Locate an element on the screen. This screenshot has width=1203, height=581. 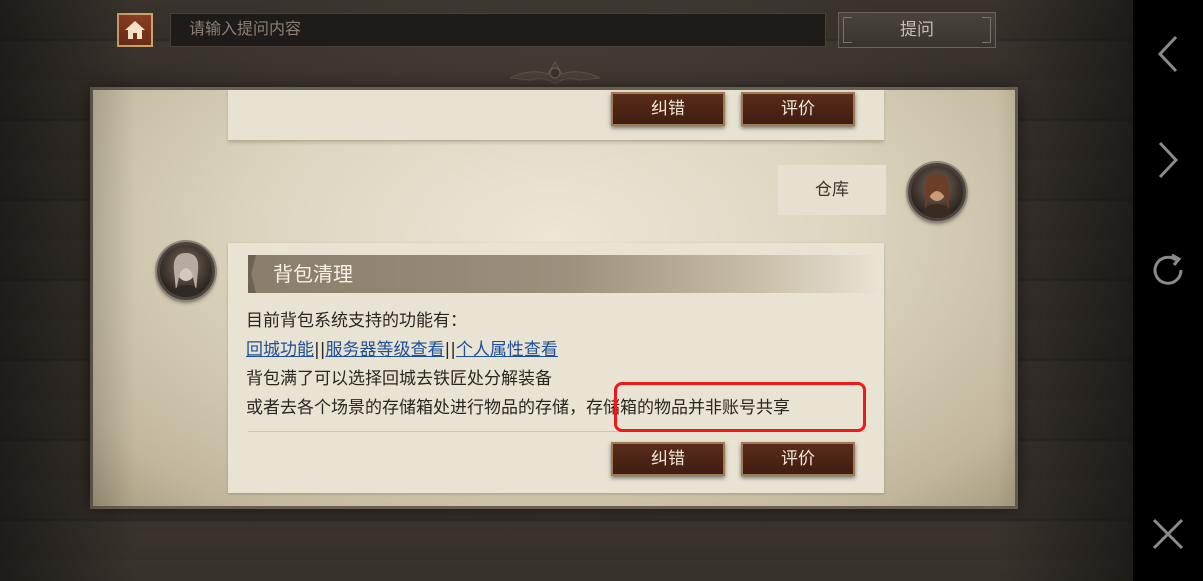
link-personal-attributes: 个人属性查看 is located at coordinates (507, 350).